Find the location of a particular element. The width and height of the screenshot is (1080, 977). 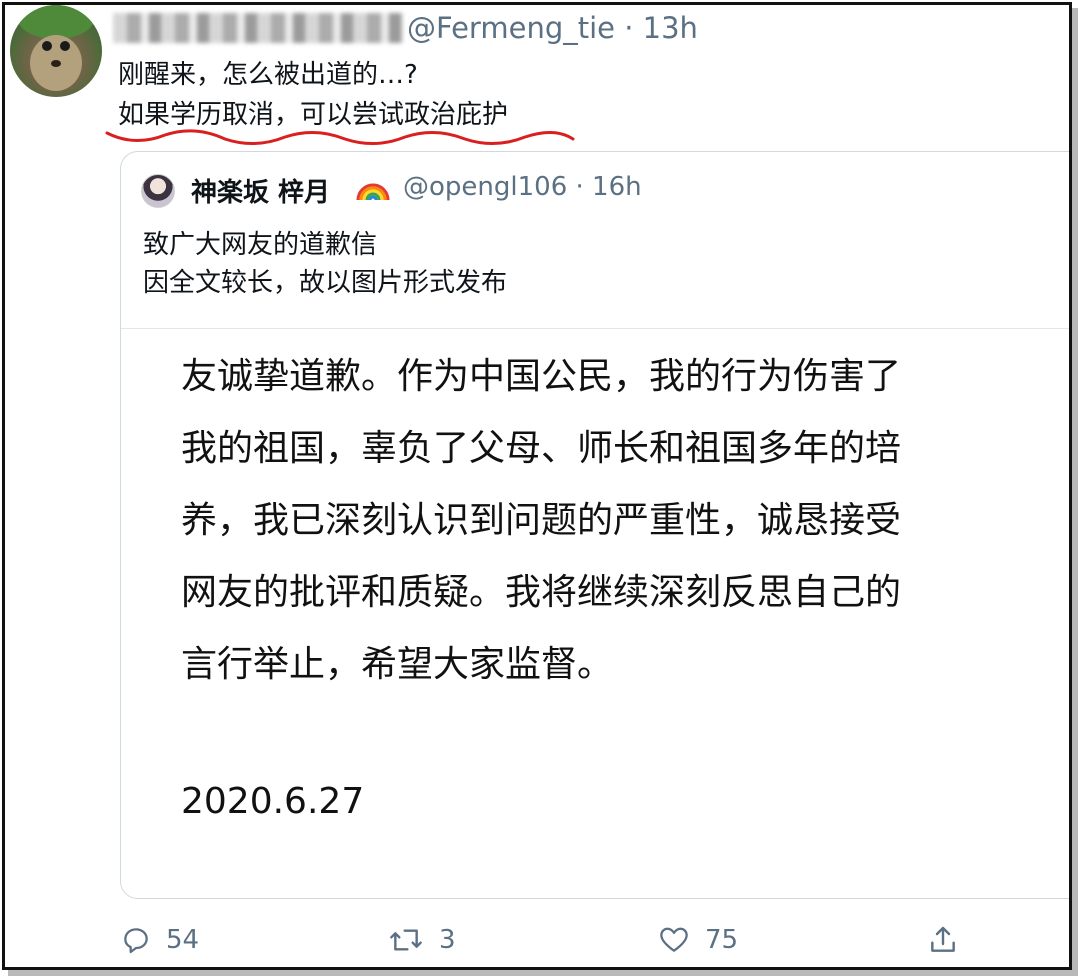

quoted-display-name: 神楽坂 梓月 is located at coordinates (260, 190).